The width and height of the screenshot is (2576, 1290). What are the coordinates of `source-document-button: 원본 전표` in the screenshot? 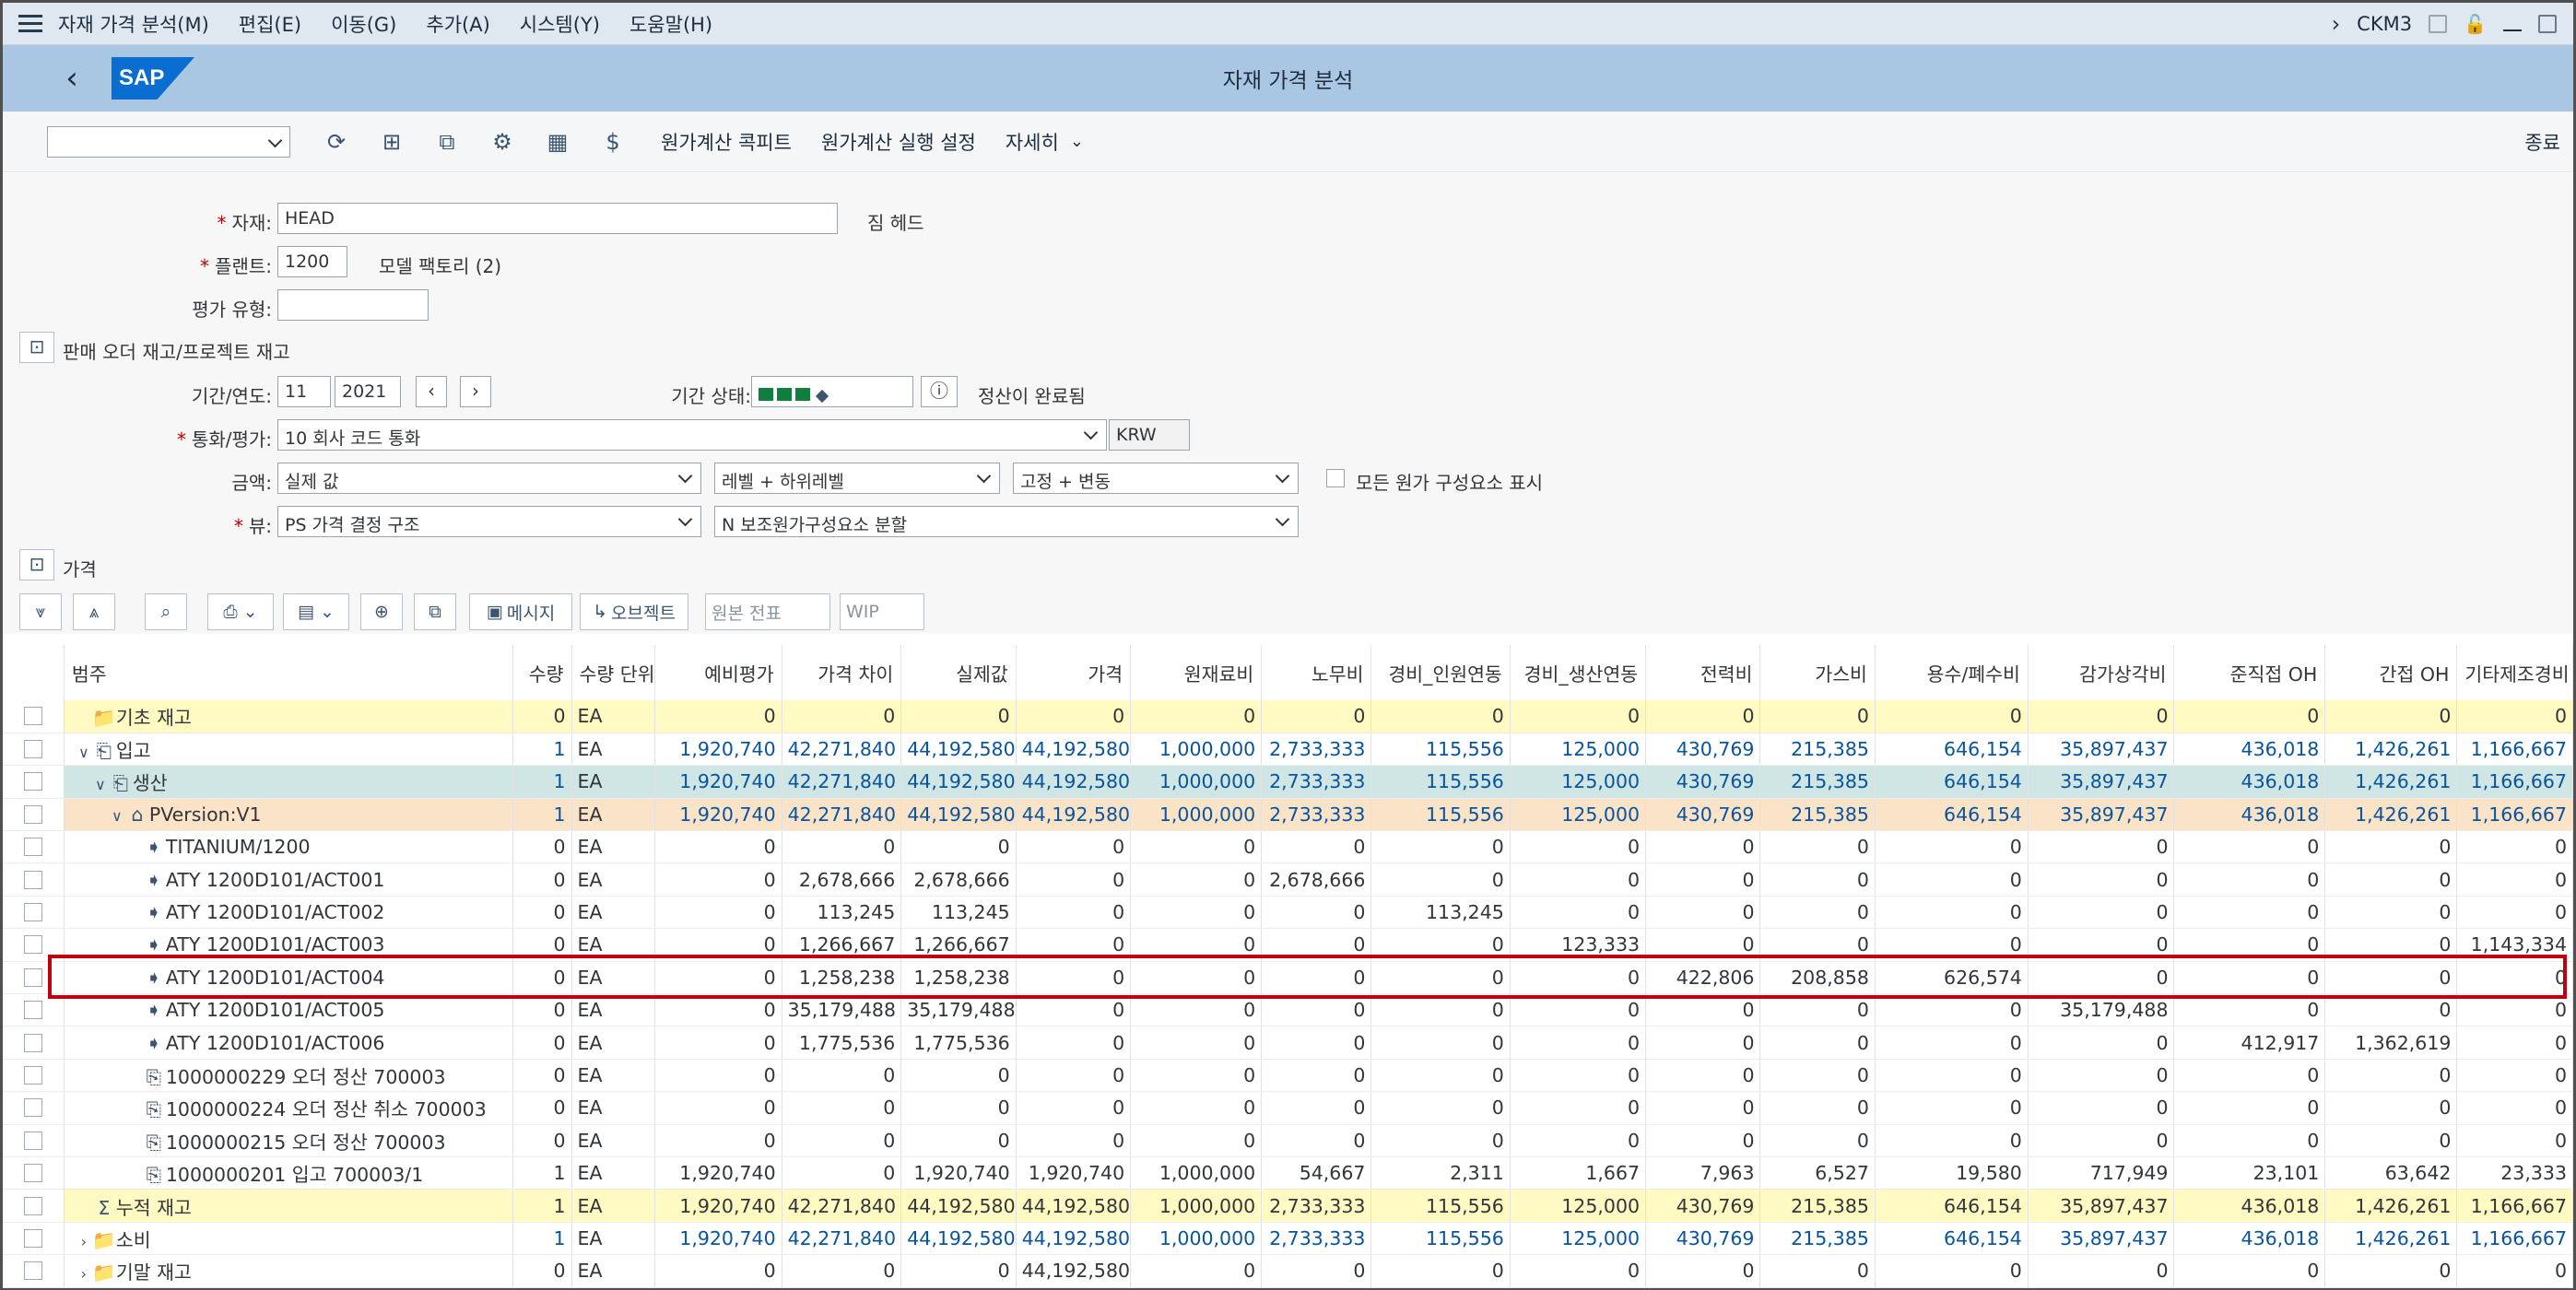 It's located at (767, 611).